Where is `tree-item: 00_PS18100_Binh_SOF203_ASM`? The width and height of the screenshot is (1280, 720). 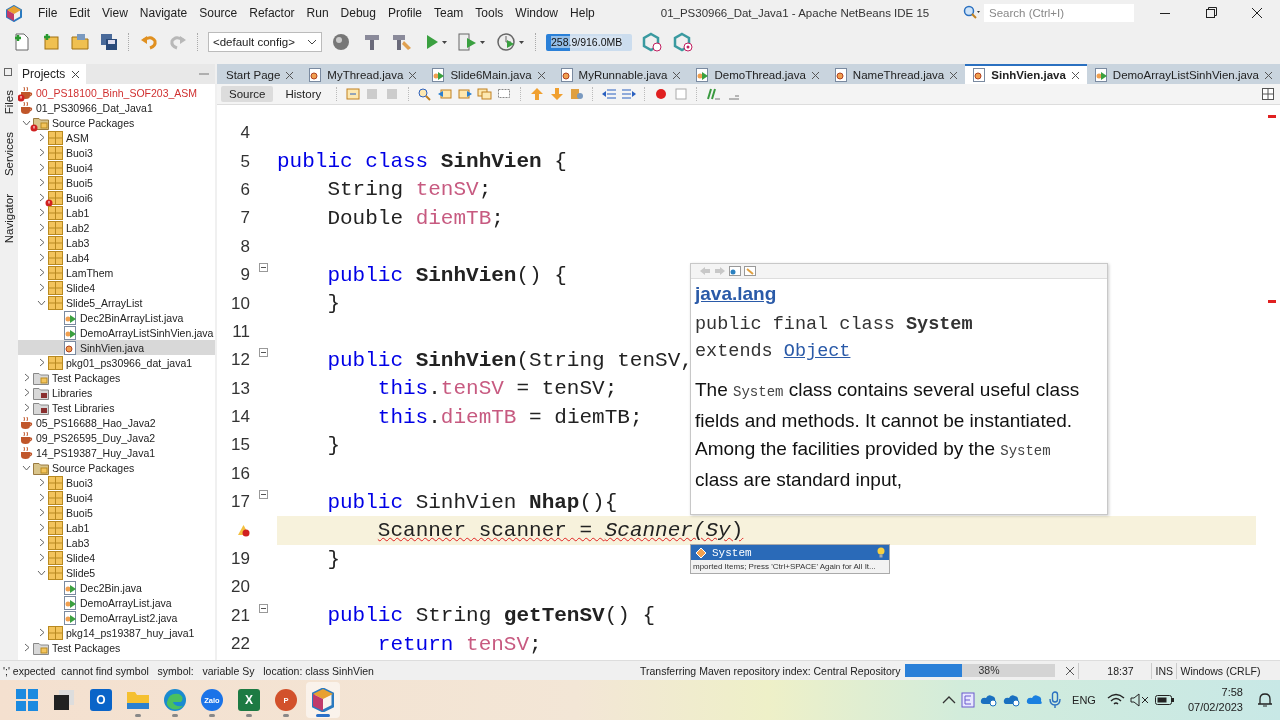 tree-item: 00_PS18100_Binh_SOF203_ASM is located at coordinates (116, 92).